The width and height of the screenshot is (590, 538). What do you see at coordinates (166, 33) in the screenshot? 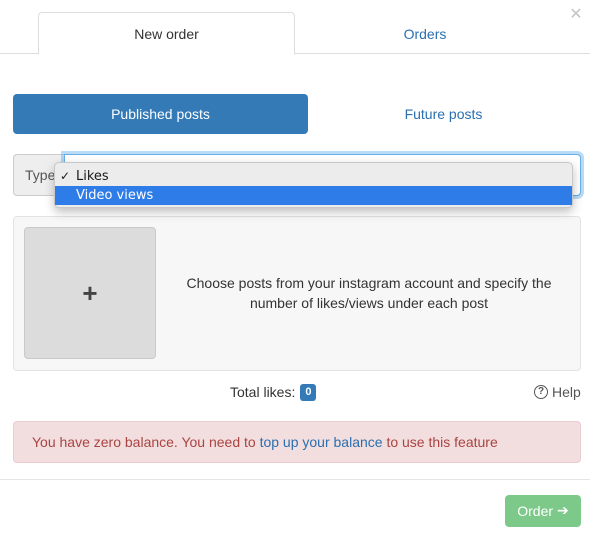
I see `tab-new-order: New order` at bounding box center [166, 33].